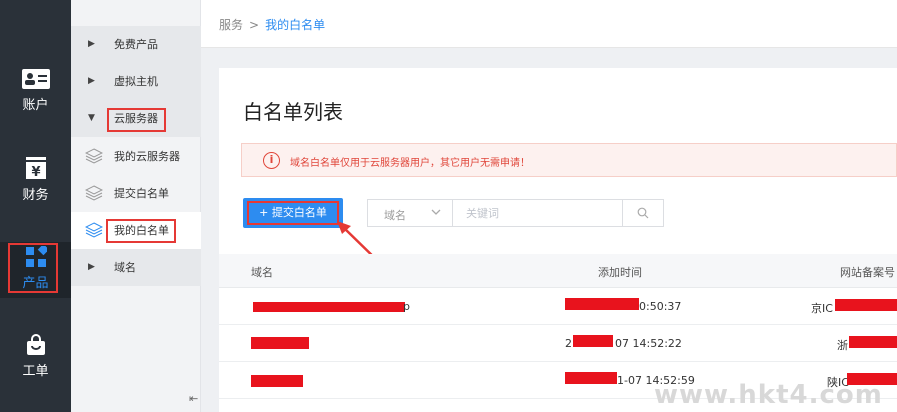  I want to click on finance-yen-icon: ¥, so click(35, 168).